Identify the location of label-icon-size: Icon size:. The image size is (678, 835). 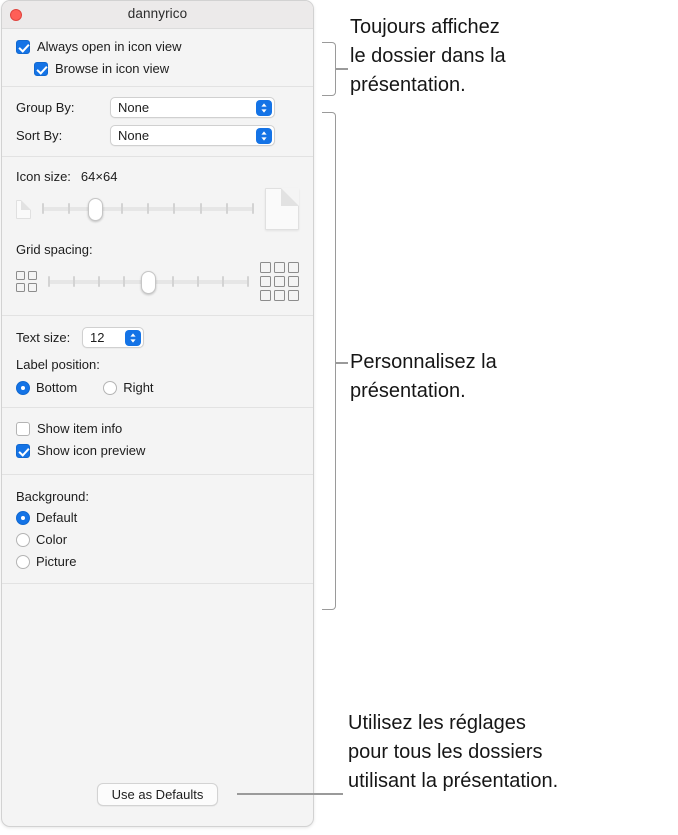
(43, 176).